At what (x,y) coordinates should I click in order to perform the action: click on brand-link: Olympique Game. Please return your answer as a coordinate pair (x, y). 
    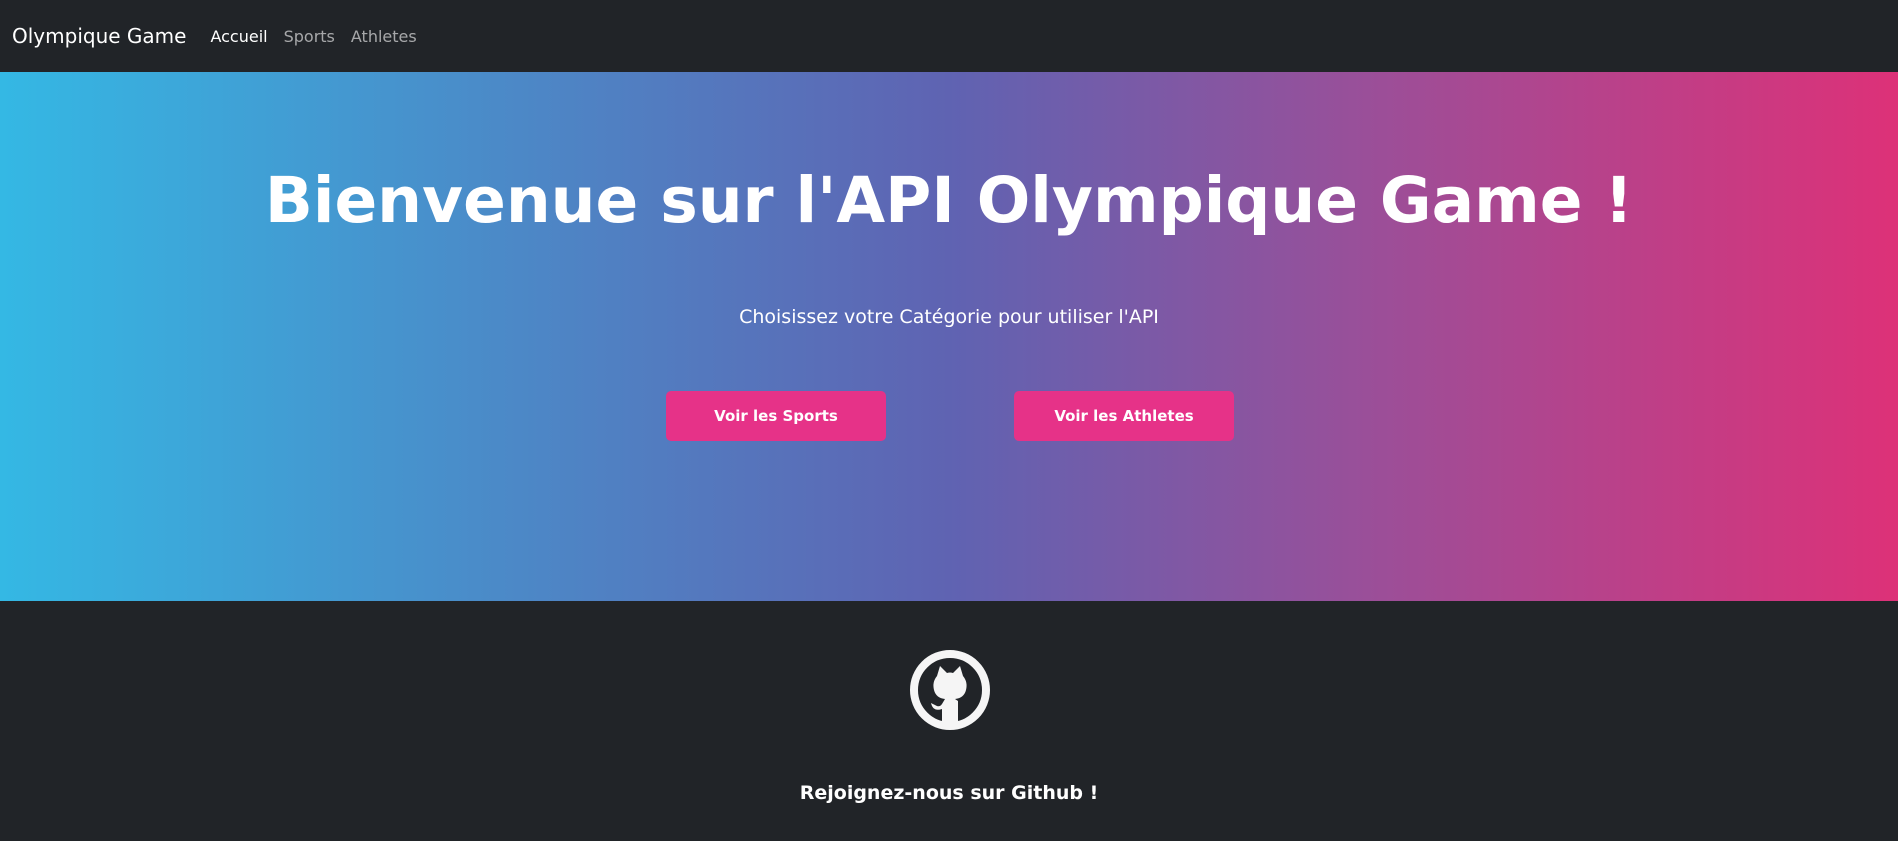
    Looking at the image, I should click on (99, 36).